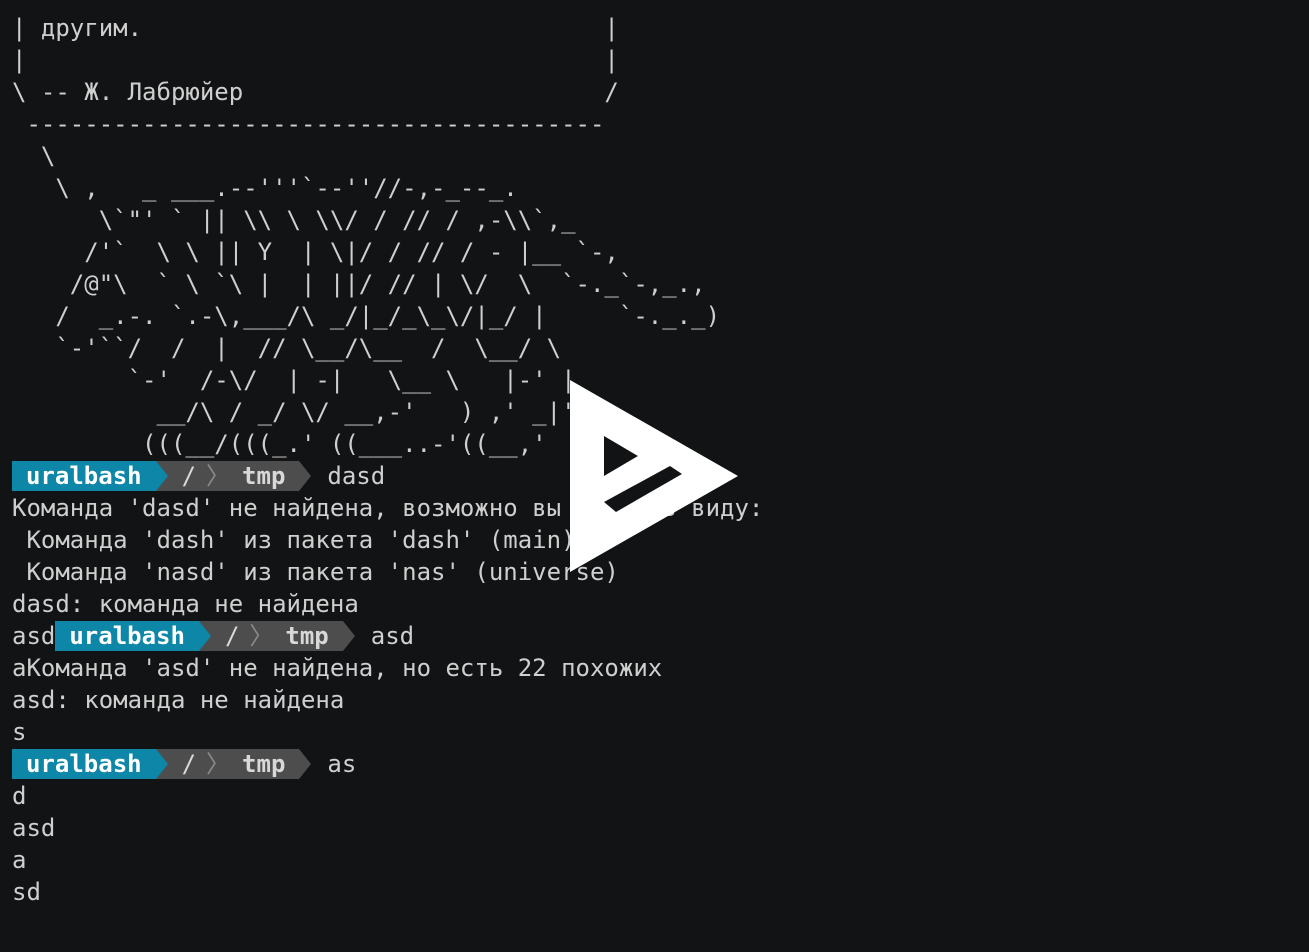 The width and height of the screenshot is (1309, 952). I want to click on ascii-line: \`"' ` || \\ \ \\/ / // / ,-\\`,_, so click(294, 220).